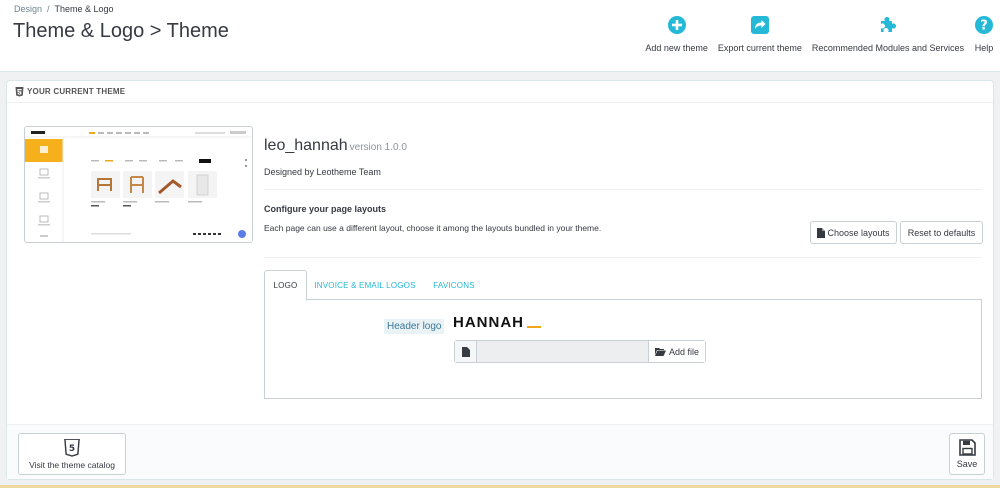 This screenshot has height=488, width=1000. Describe the element at coordinates (72, 464) in the screenshot. I see `visit-theme-catalog-label: Visit the theme catalog` at that location.